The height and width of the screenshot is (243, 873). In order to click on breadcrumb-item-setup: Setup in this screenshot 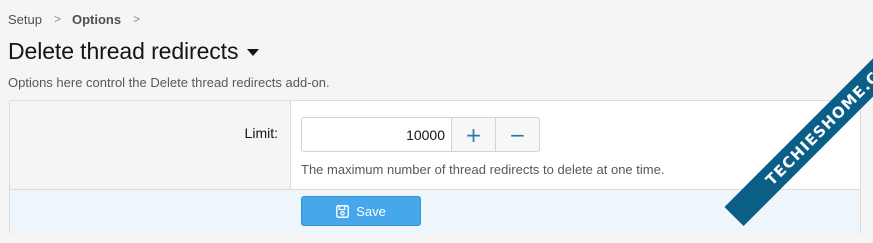, I will do `click(25, 19)`.